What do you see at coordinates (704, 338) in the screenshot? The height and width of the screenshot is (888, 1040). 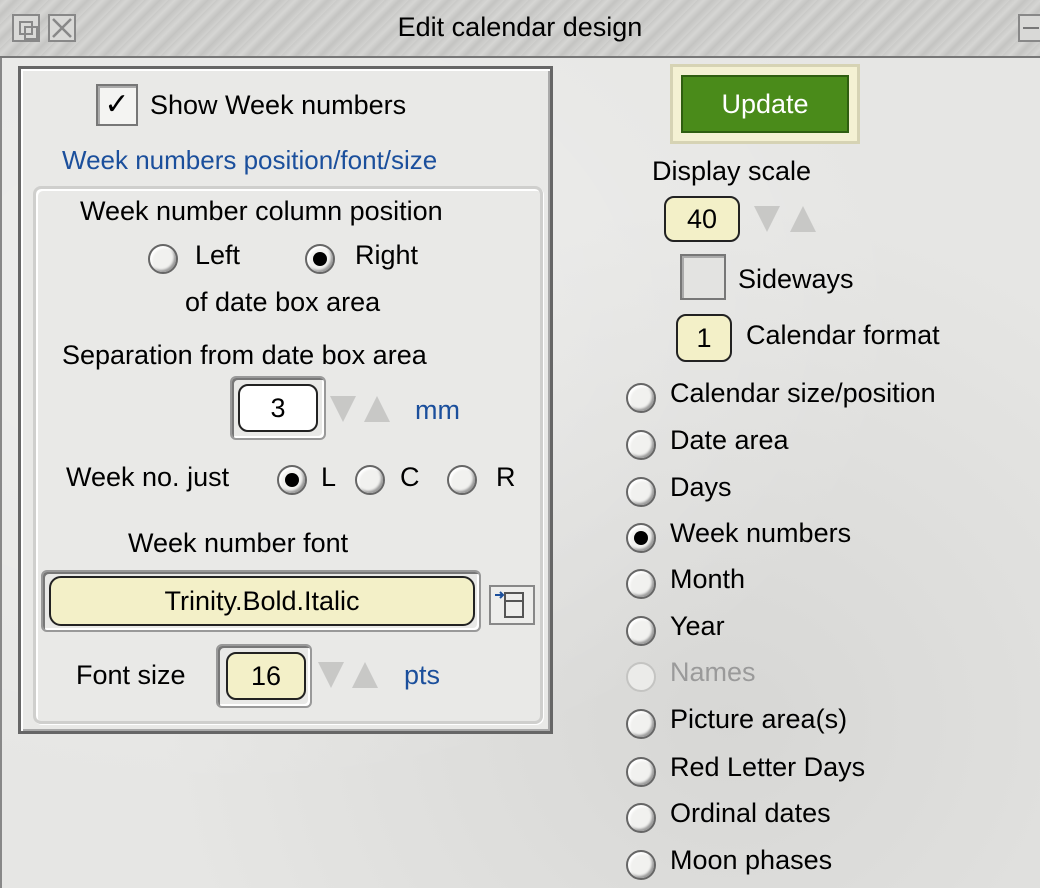 I see `calendar-format-field: 1` at bounding box center [704, 338].